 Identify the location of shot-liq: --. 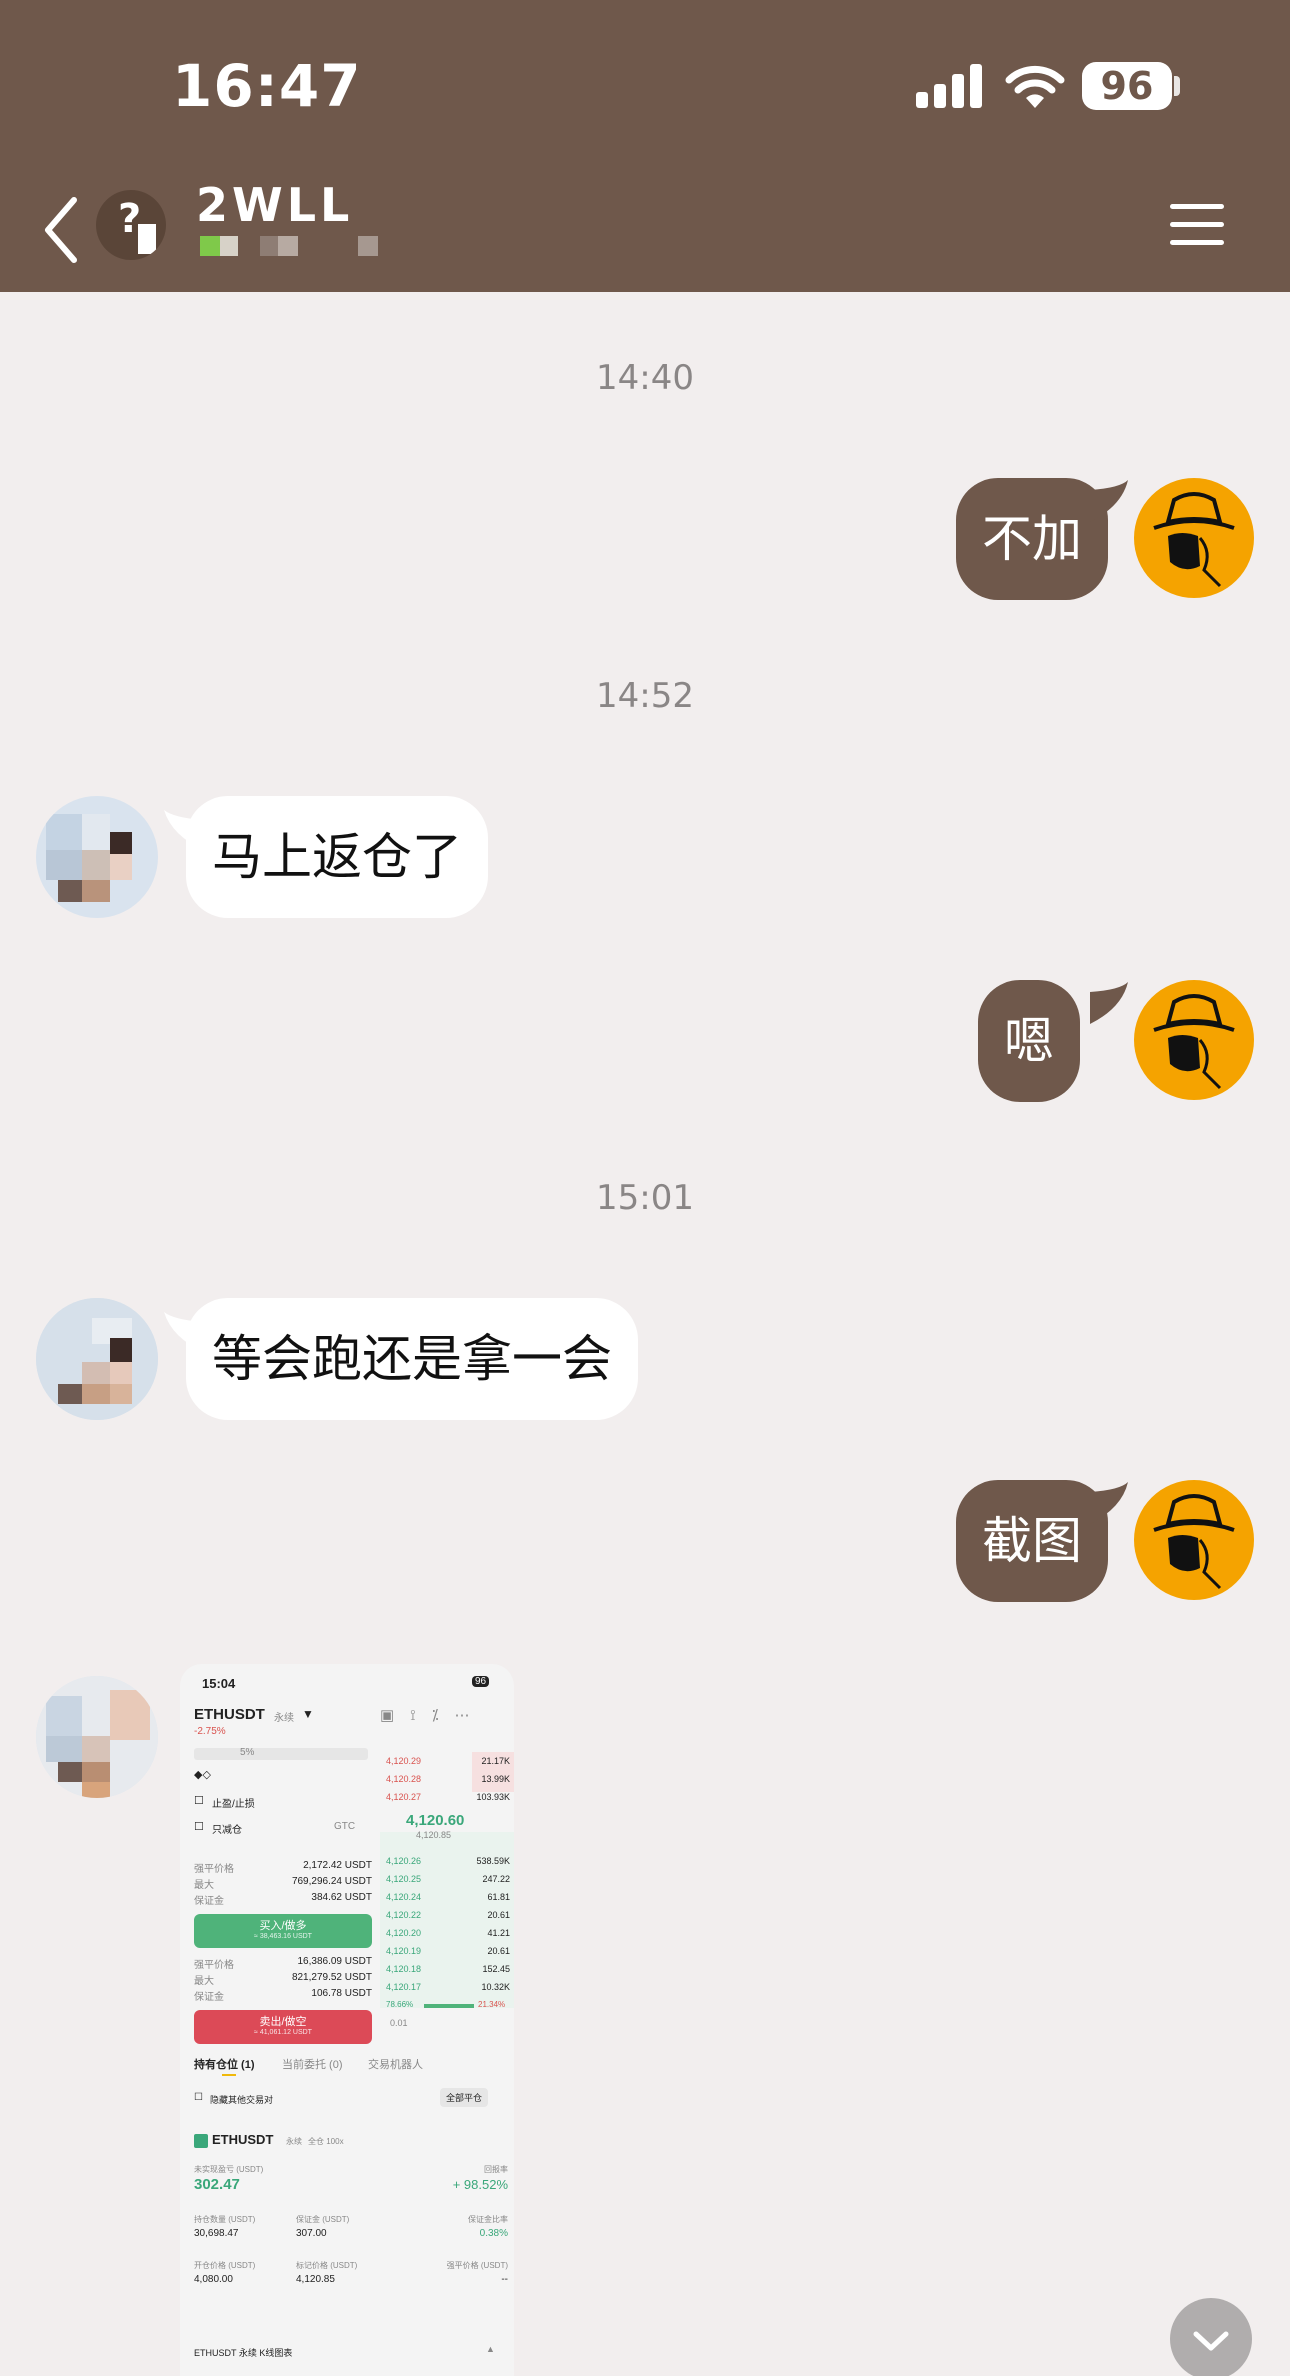
(504, 2279).